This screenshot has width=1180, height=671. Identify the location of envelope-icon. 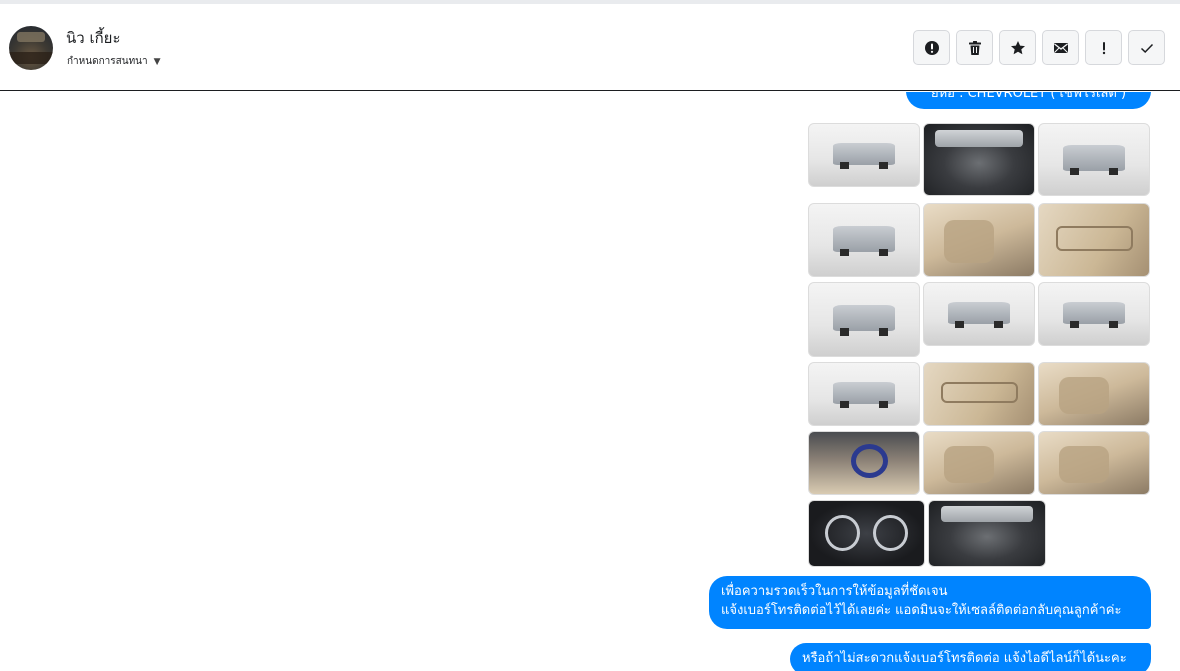
(1060, 47).